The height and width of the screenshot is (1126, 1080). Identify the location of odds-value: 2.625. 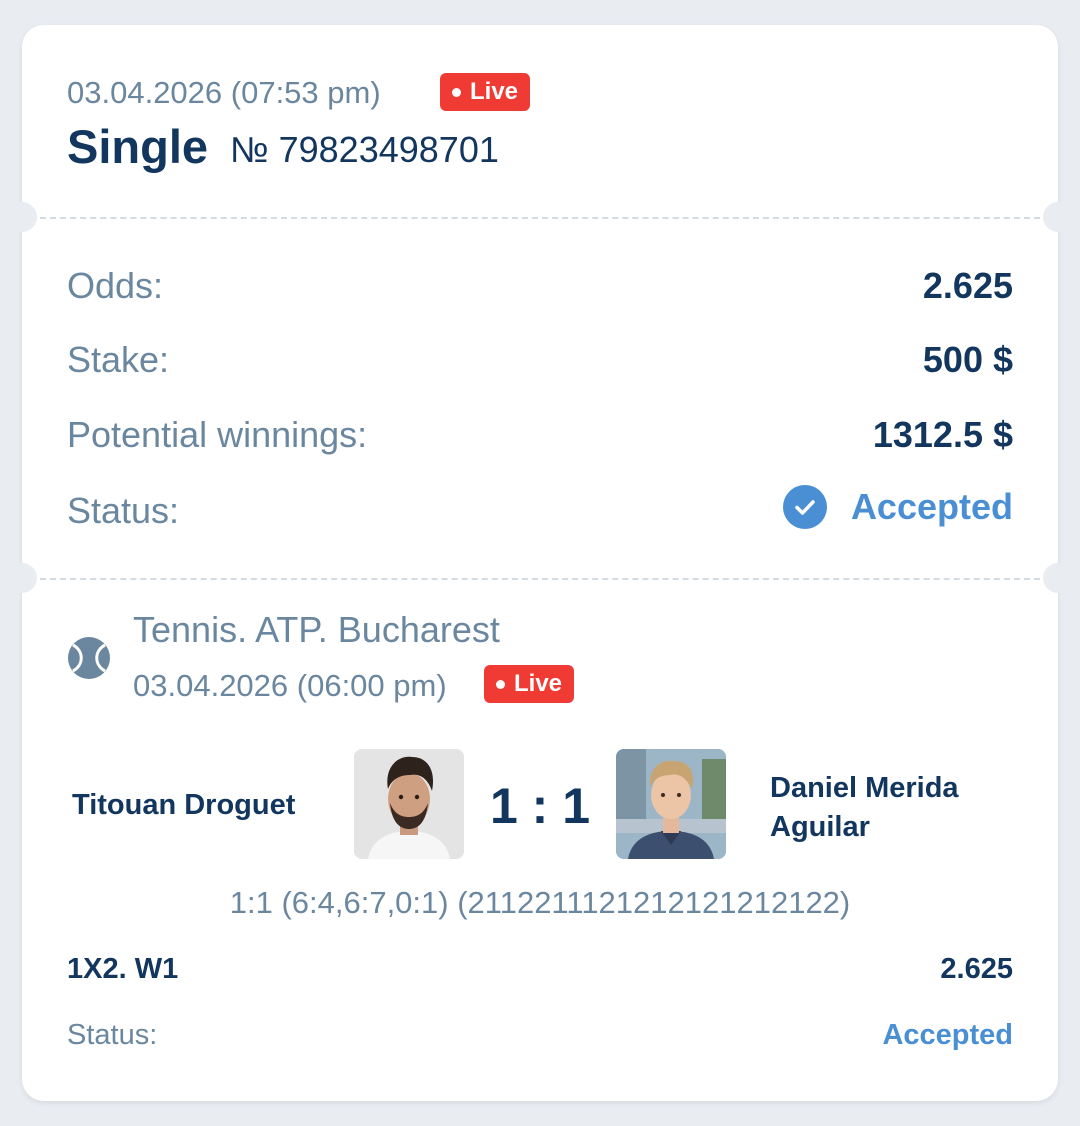
(967, 285).